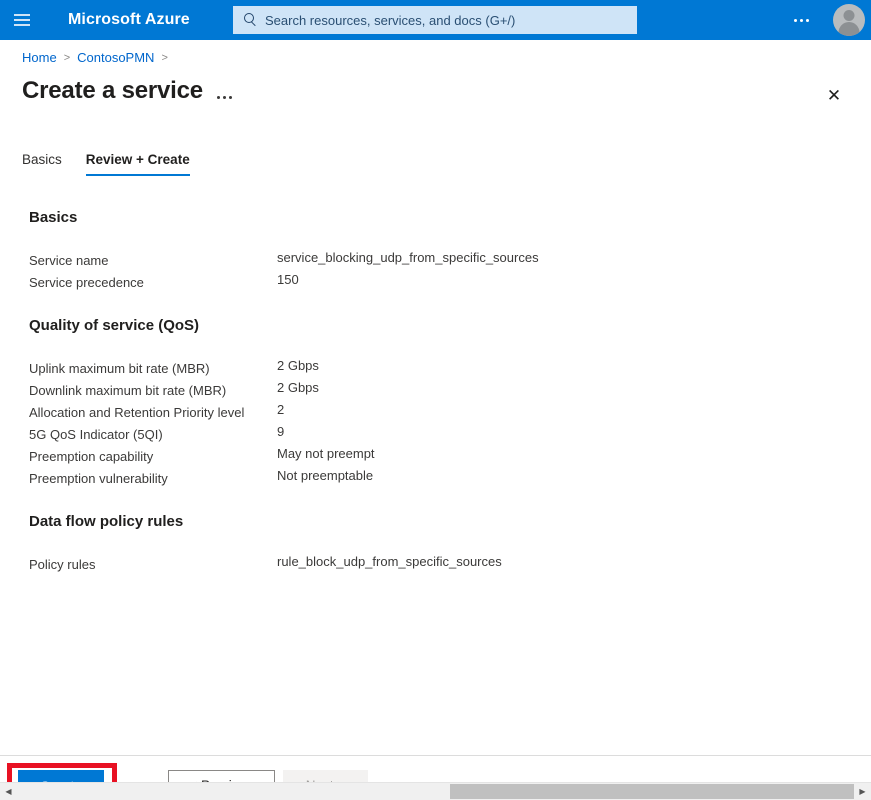  Describe the element at coordinates (137, 412) in the screenshot. I see `field-label: Allocation and Retention Priority level` at that location.